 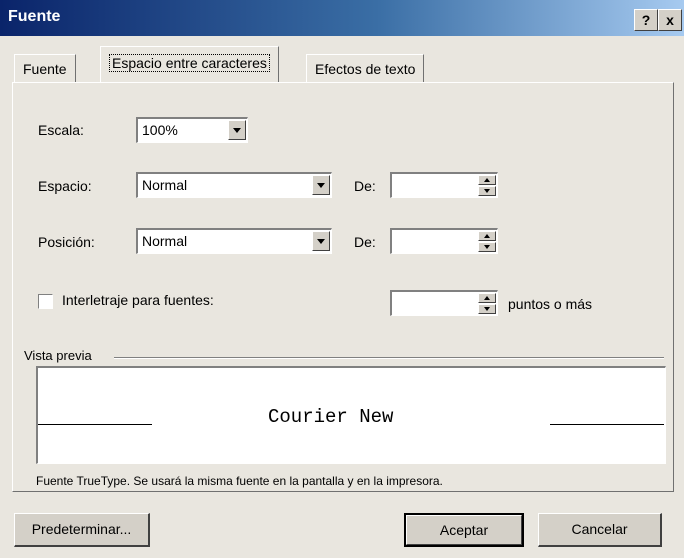 What do you see at coordinates (61, 130) in the screenshot?
I see `escala-label: Escala:` at bounding box center [61, 130].